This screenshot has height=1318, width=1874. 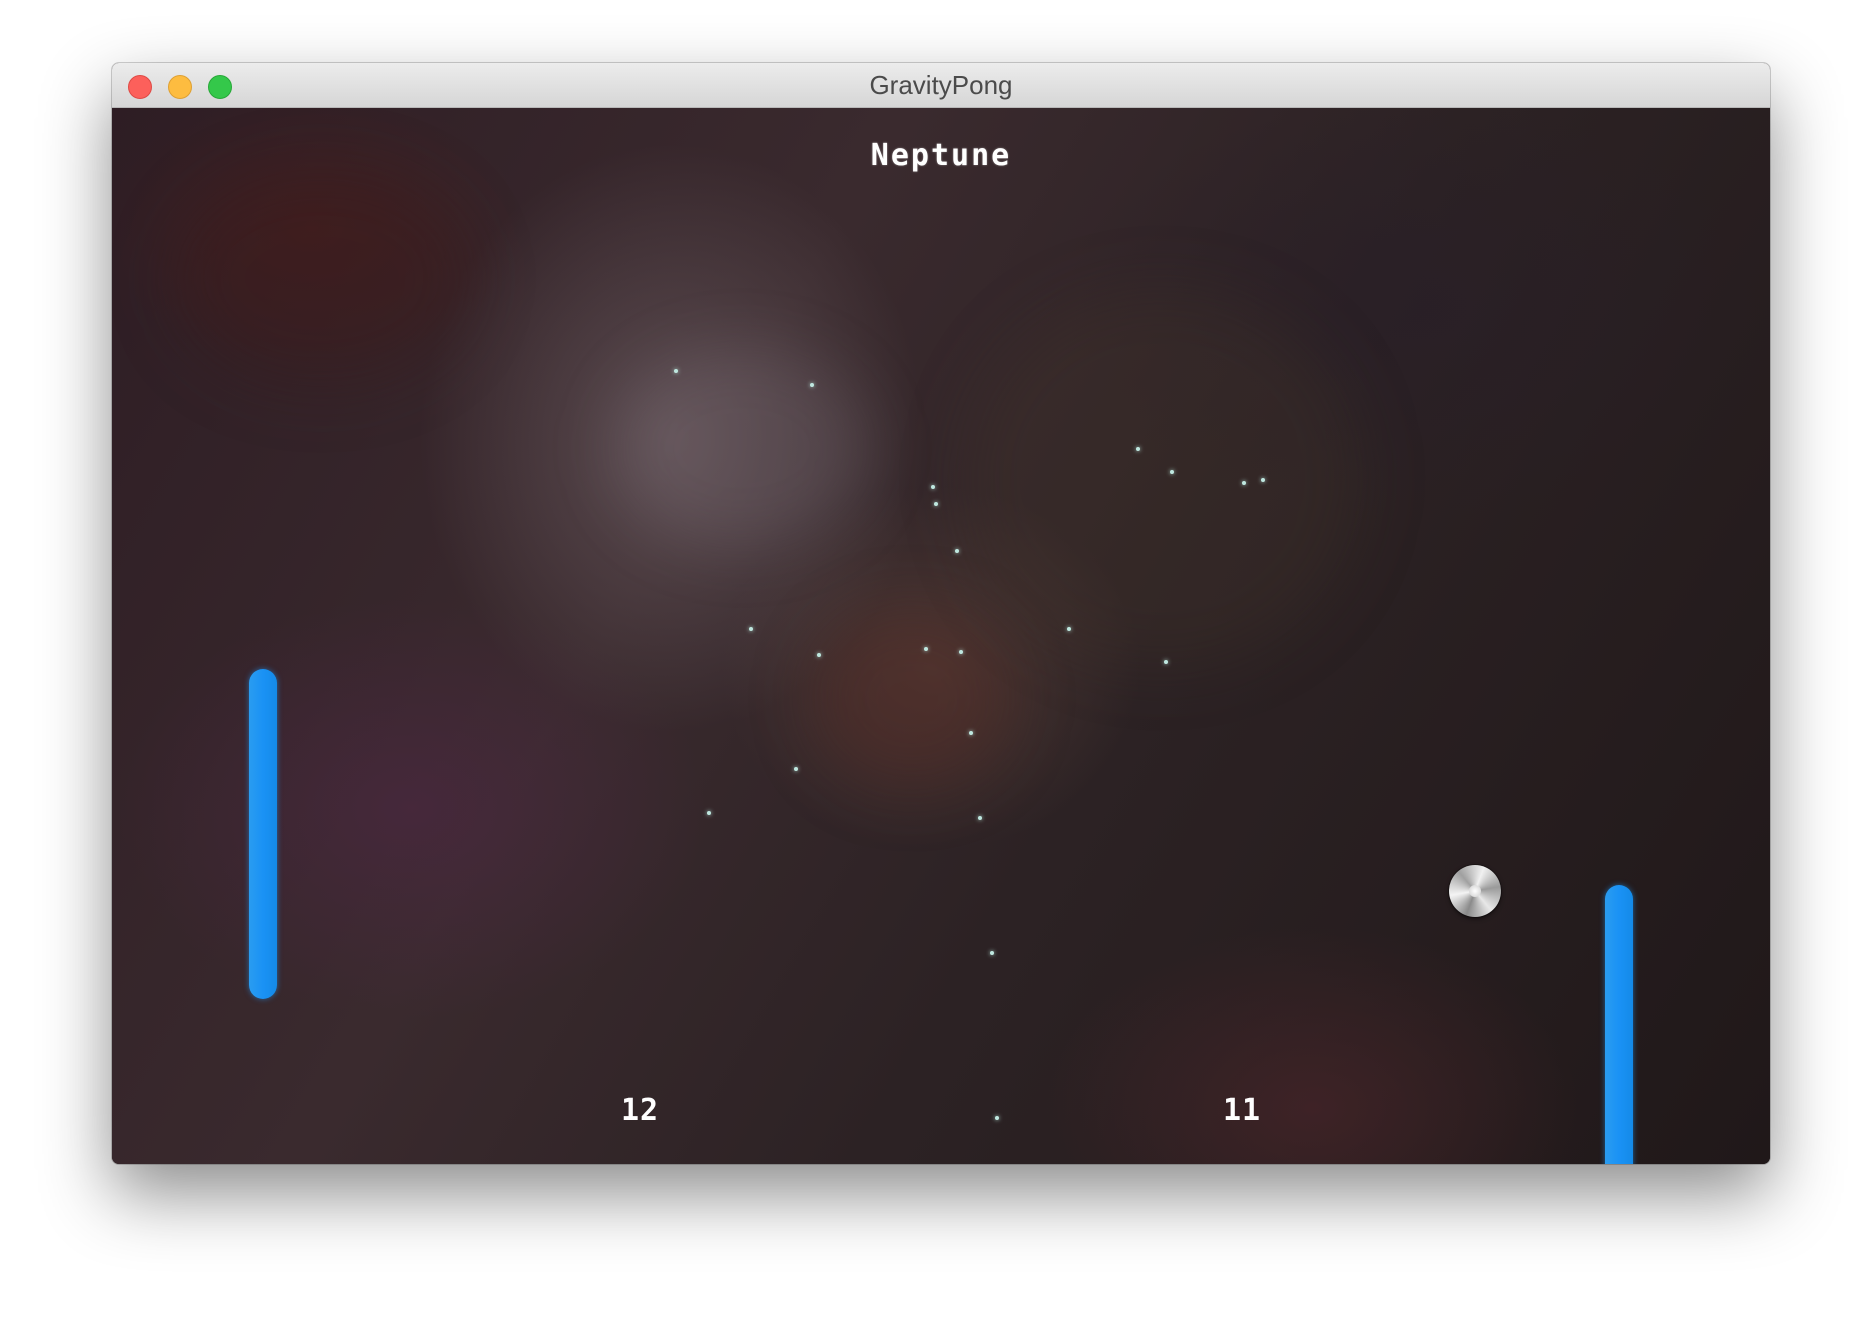 What do you see at coordinates (941, 155) in the screenshot?
I see `level-name: Neptune` at bounding box center [941, 155].